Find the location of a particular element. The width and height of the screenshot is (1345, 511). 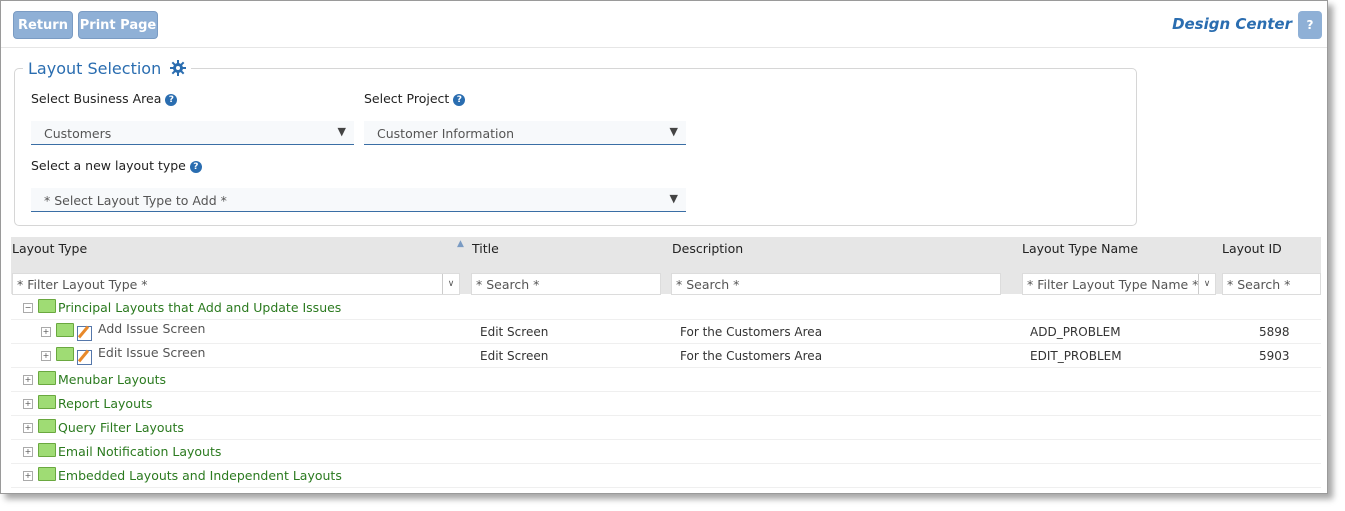

tree-group-row: + Report Layouts is located at coordinates (666, 403).